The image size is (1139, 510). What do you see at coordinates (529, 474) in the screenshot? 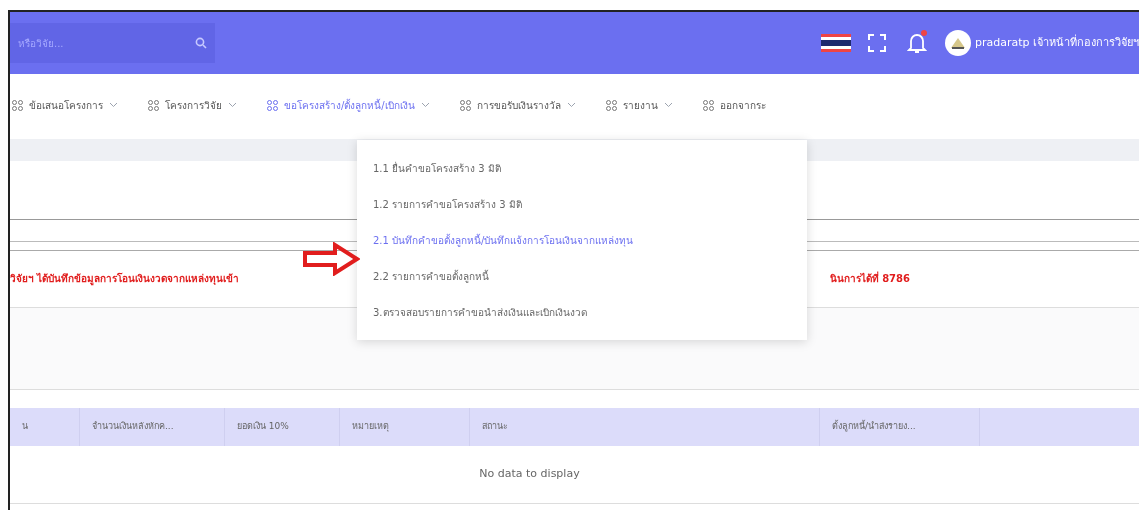
I see `empty-message: No data to display` at bounding box center [529, 474].